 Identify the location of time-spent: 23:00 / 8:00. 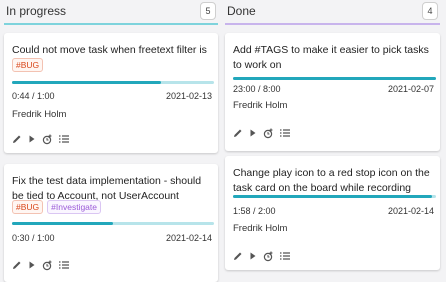
(257, 89).